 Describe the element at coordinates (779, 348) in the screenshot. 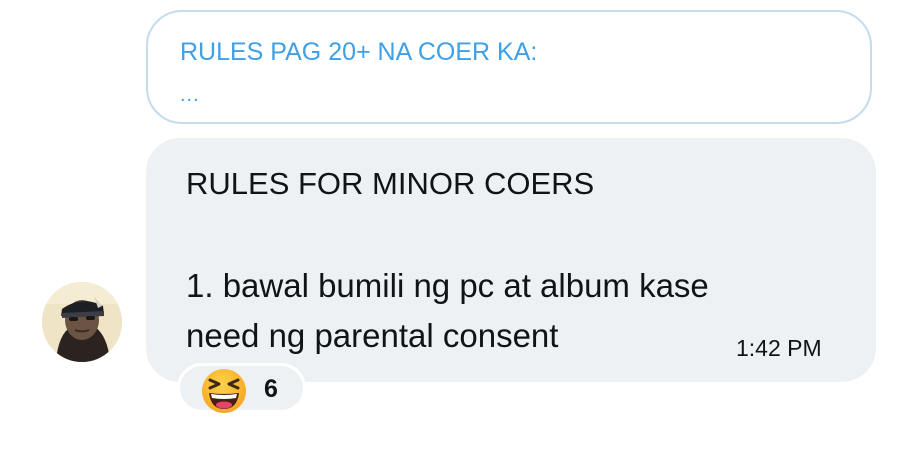

I see `message-timestamp: 1:42 PM` at that location.